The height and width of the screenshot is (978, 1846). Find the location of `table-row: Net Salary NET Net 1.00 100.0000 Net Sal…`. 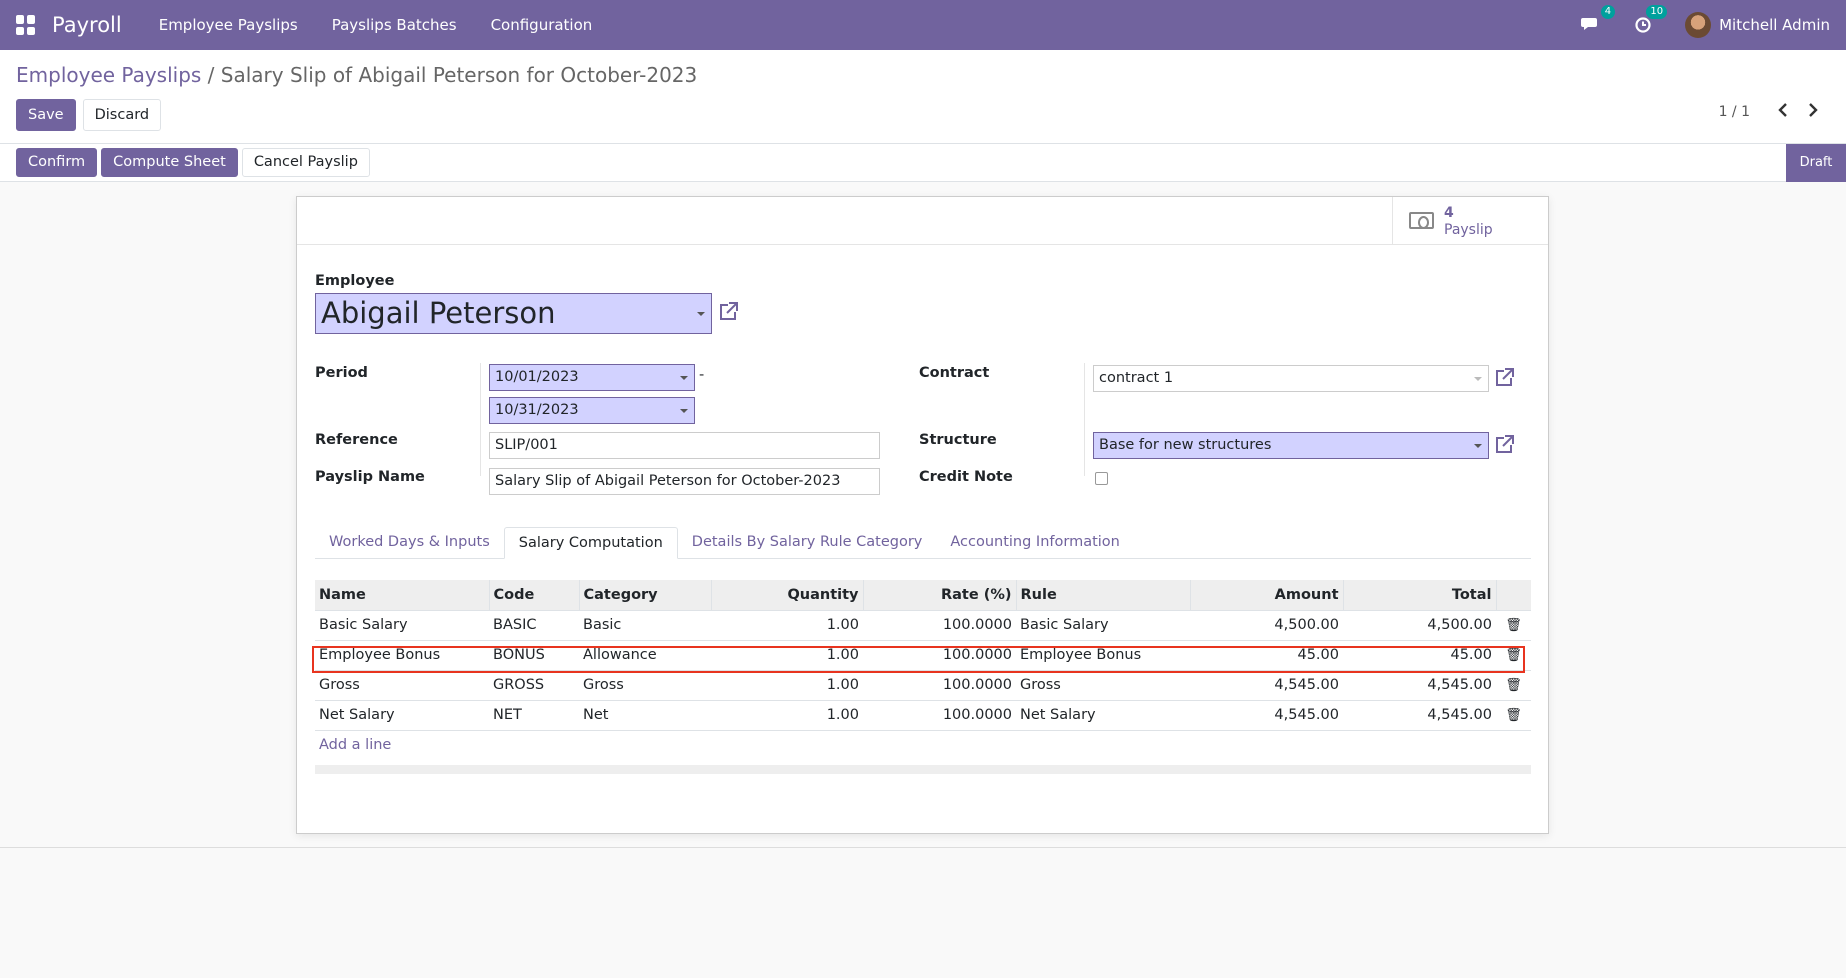

table-row: Net Salary NET Net 1.00 100.0000 Net Sal… is located at coordinates (923, 714).